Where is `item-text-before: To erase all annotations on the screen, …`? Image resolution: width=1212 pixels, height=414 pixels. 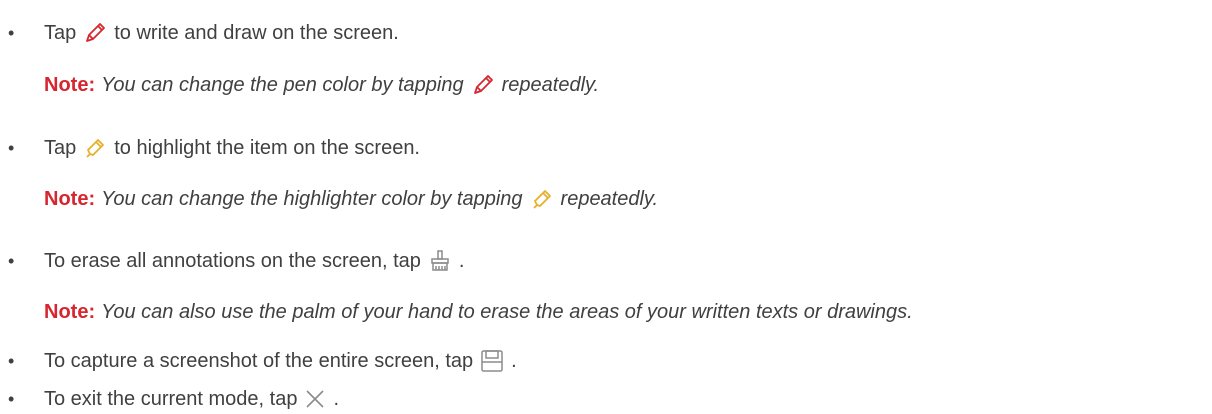 item-text-before: To erase all annotations on the screen, … is located at coordinates (232, 260).